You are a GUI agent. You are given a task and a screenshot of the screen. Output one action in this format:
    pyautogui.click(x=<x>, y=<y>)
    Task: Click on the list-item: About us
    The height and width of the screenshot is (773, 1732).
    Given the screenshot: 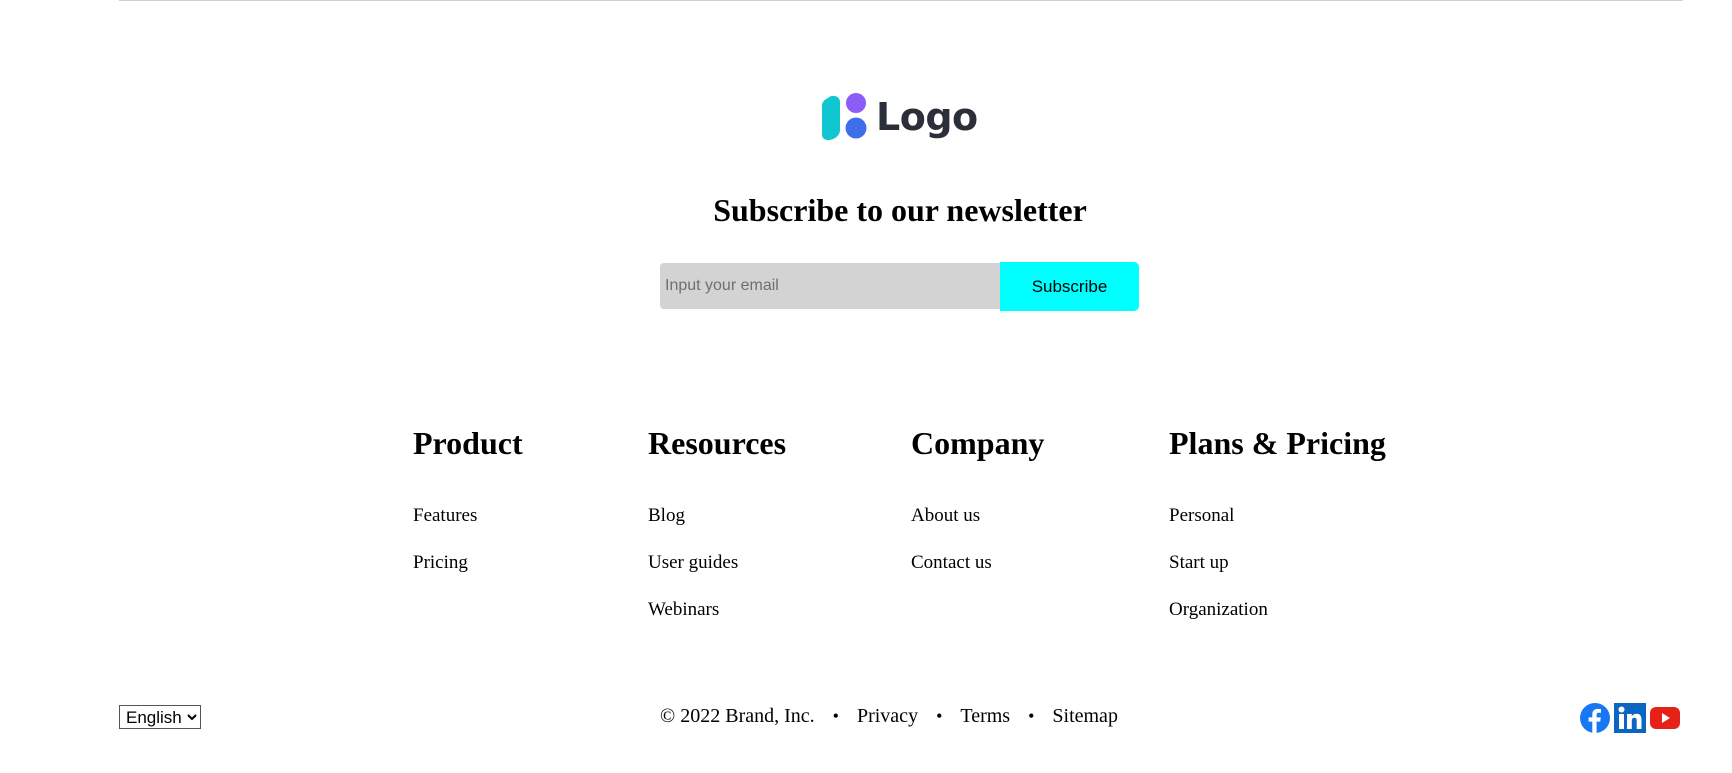 What is the action you would take?
    pyautogui.click(x=977, y=515)
    